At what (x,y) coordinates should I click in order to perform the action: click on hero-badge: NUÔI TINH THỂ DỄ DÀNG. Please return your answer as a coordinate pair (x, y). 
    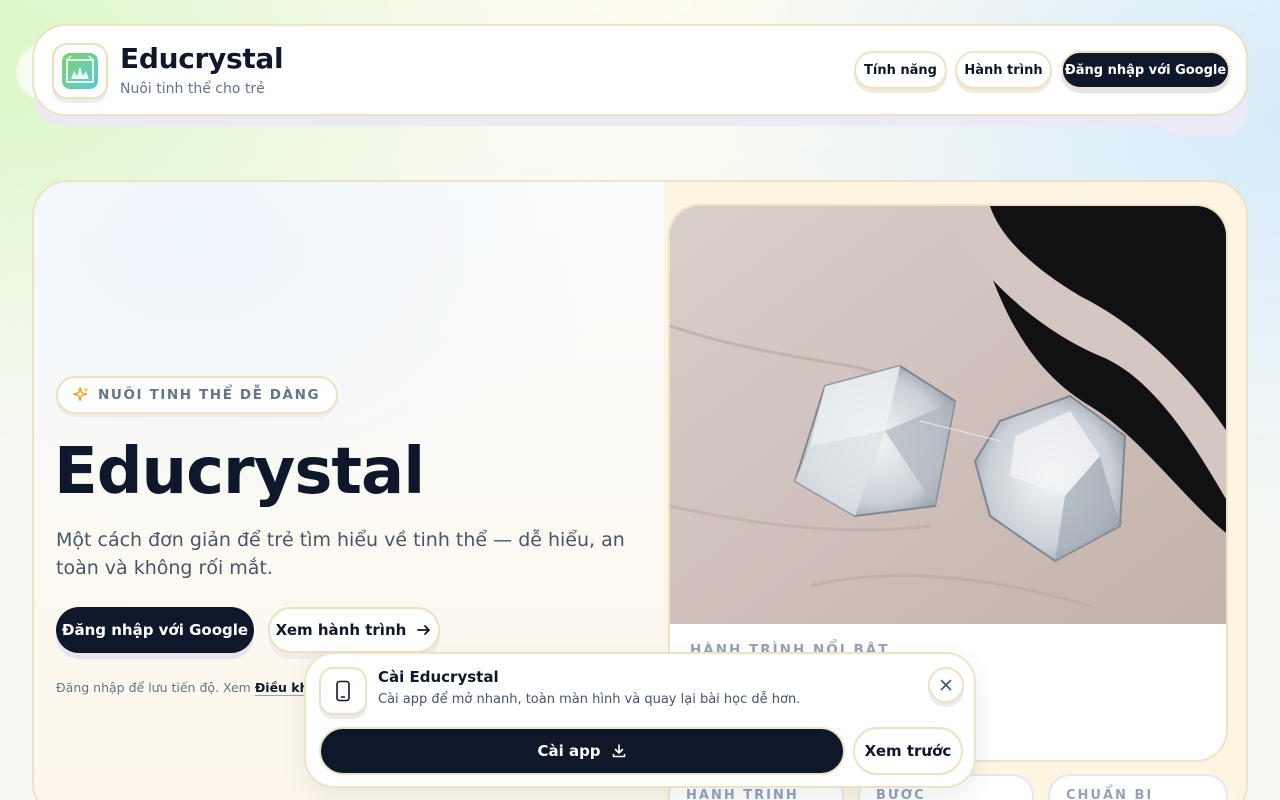
    Looking at the image, I should click on (197, 395).